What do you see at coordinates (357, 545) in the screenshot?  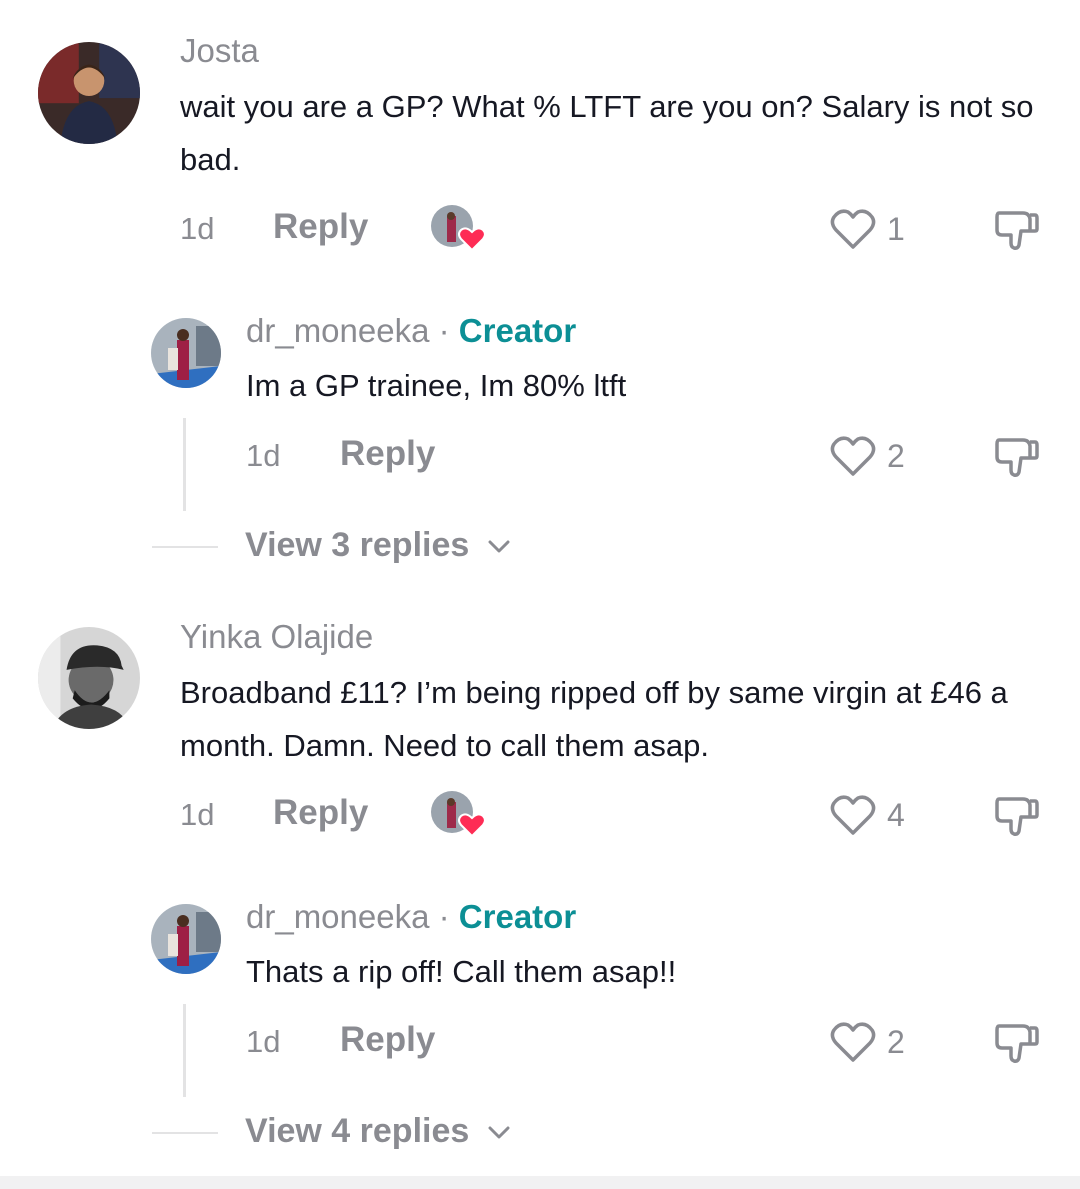 I see `view-replies-label: View 3 replies` at bounding box center [357, 545].